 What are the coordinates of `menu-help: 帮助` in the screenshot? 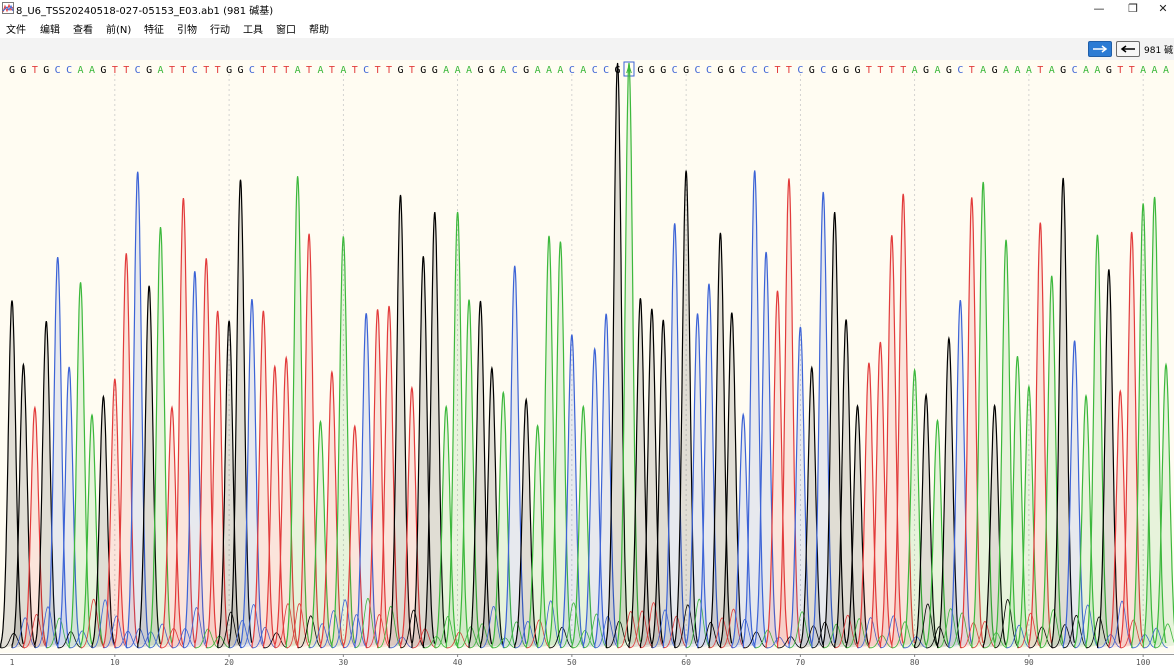 It's located at (319, 28).